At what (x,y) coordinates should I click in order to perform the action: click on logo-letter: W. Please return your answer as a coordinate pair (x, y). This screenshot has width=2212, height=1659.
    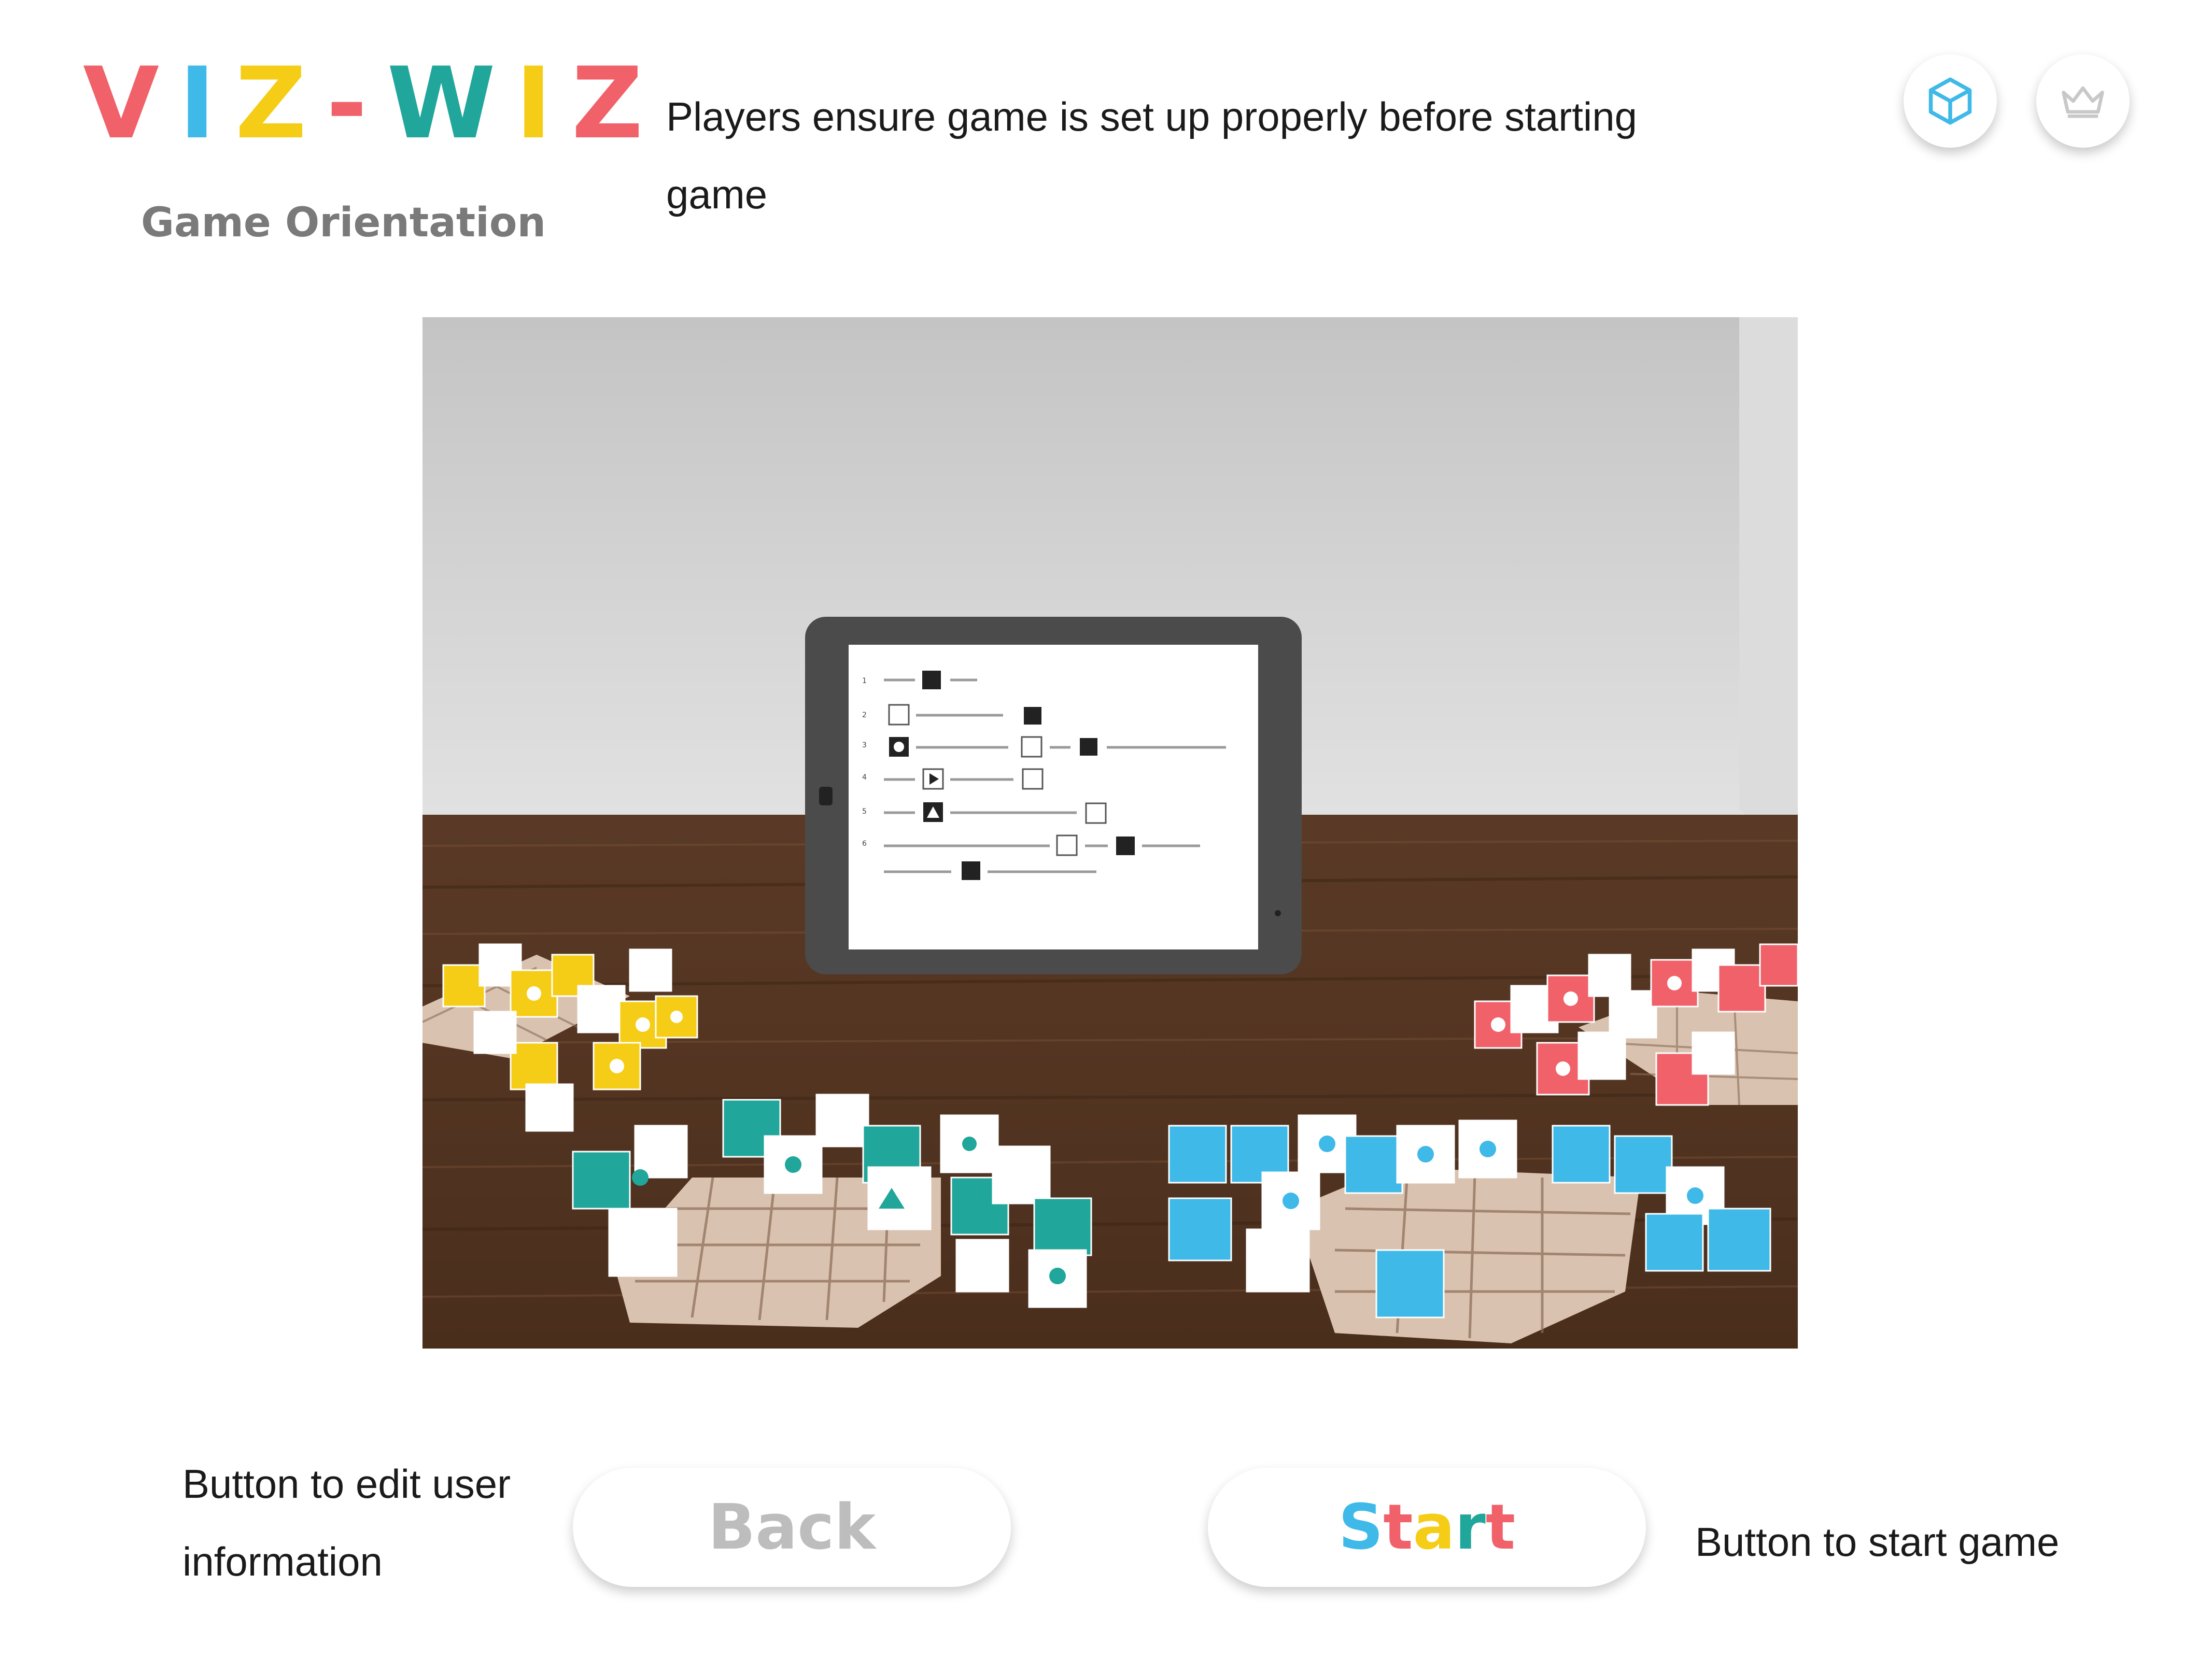
    Looking at the image, I should click on (451, 103).